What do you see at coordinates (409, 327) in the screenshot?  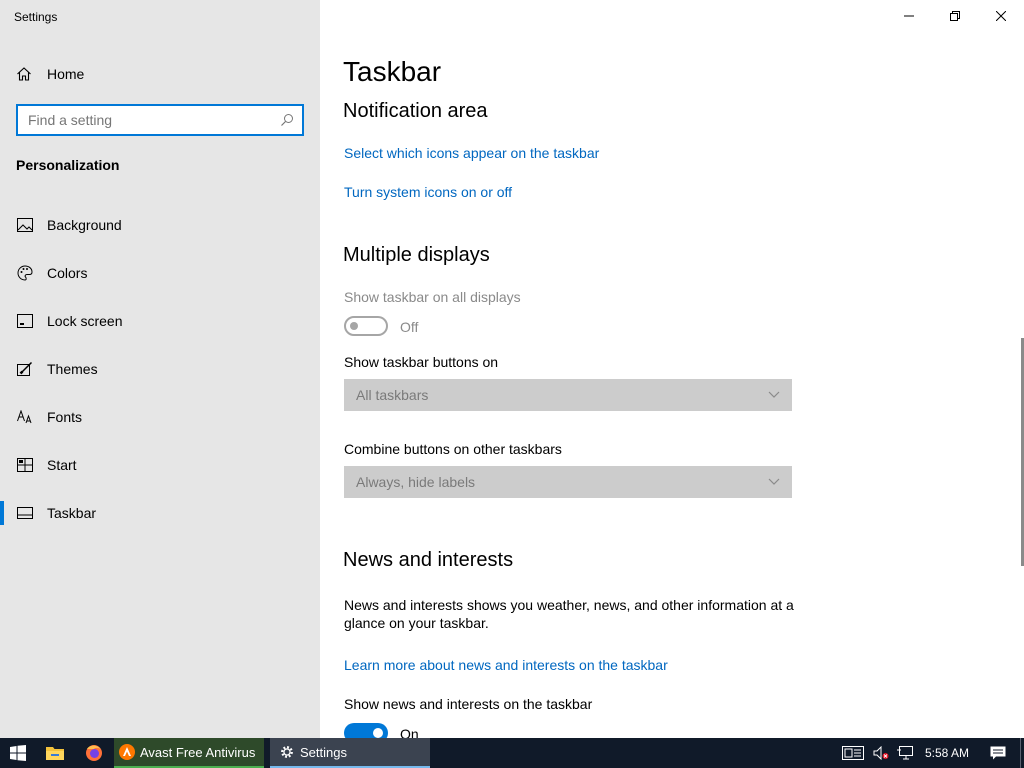 I see `show-all-displays-state: Off` at bounding box center [409, 327].